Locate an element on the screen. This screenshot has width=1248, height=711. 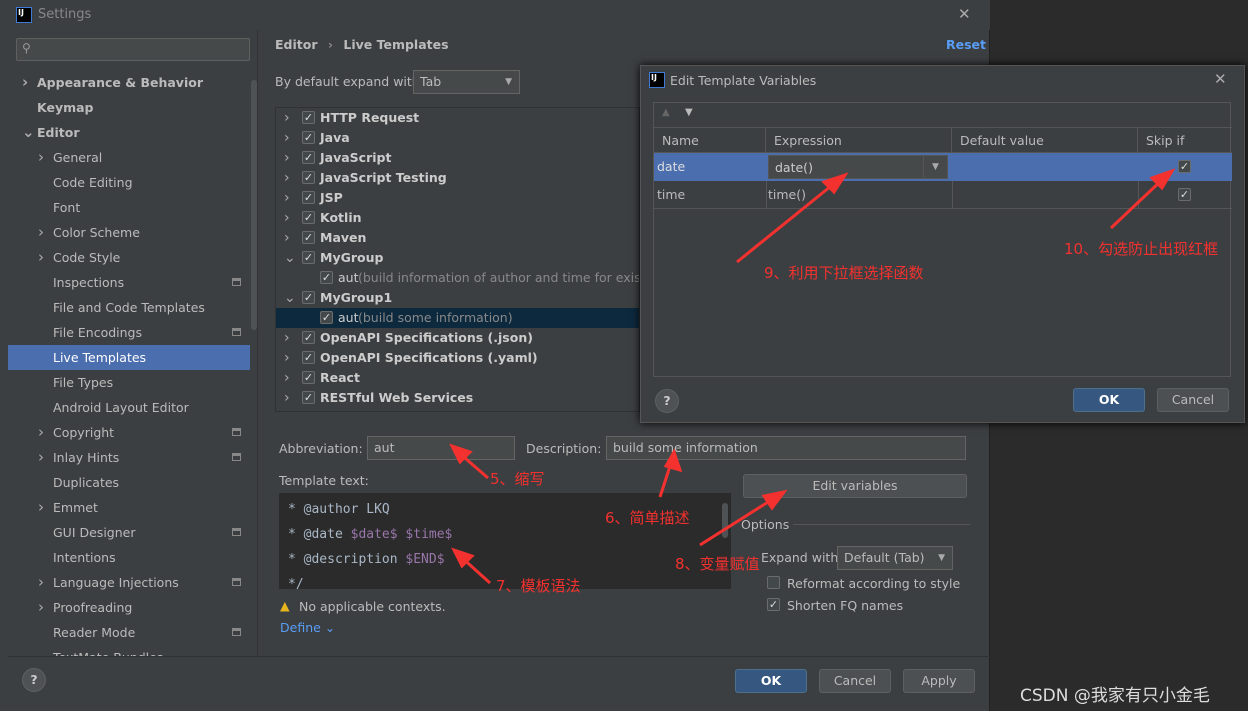
watermark: CSDN @我家有只小金毛 is located at coordinates (1115, 696).